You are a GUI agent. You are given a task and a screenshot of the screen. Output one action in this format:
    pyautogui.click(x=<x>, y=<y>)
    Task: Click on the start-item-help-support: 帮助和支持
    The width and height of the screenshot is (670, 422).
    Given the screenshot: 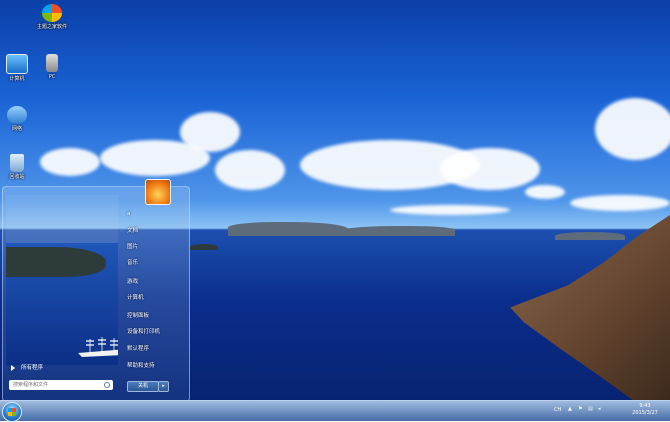 What is the action you would take?
    pyautogui.click(x=141, y=366)
    